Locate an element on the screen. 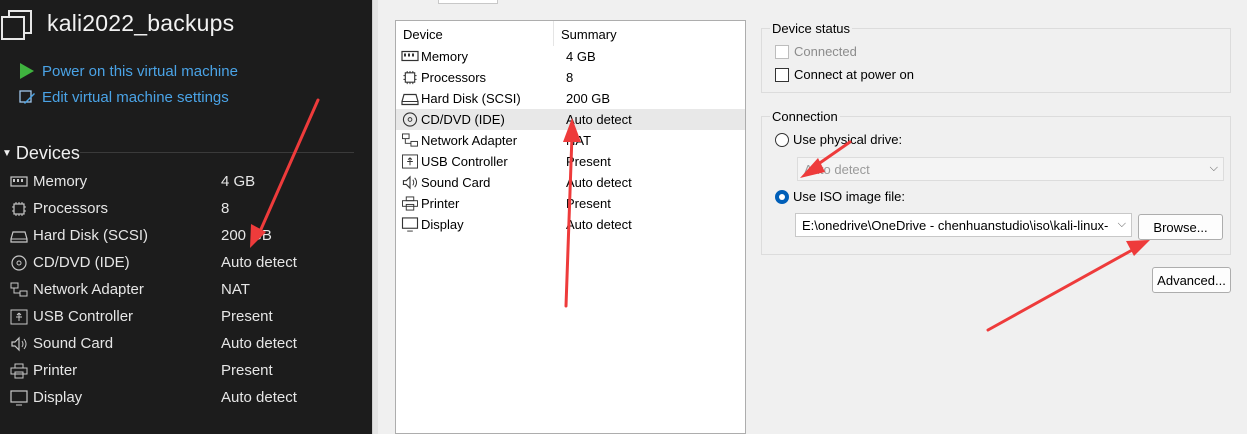  connected-label: Connected is located at coordinates (825, 51).